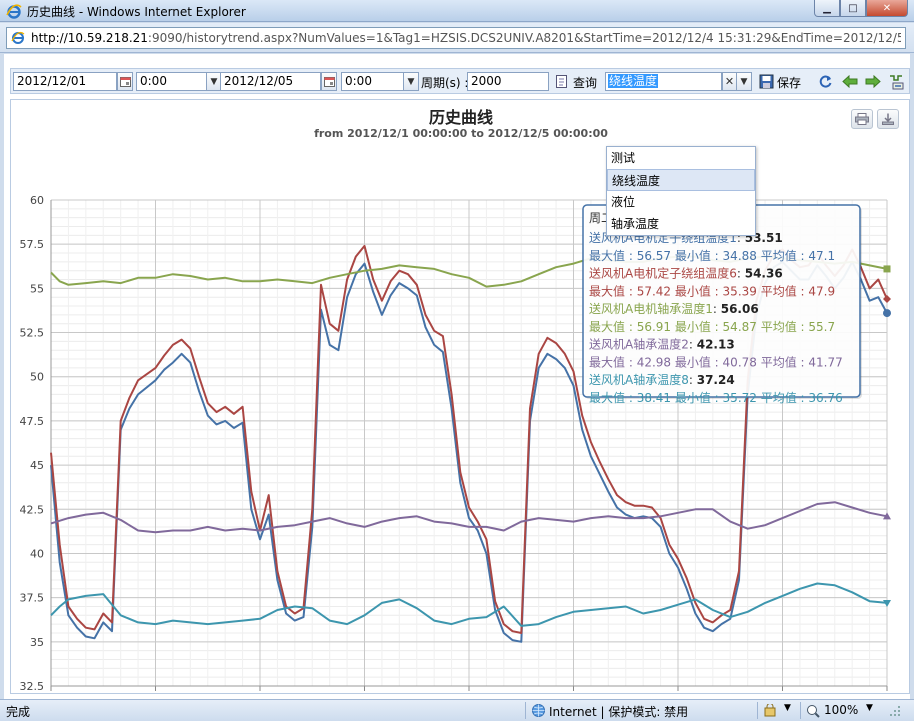  I want to click on tag-dropdown-button: ▼, so click(744, 81).